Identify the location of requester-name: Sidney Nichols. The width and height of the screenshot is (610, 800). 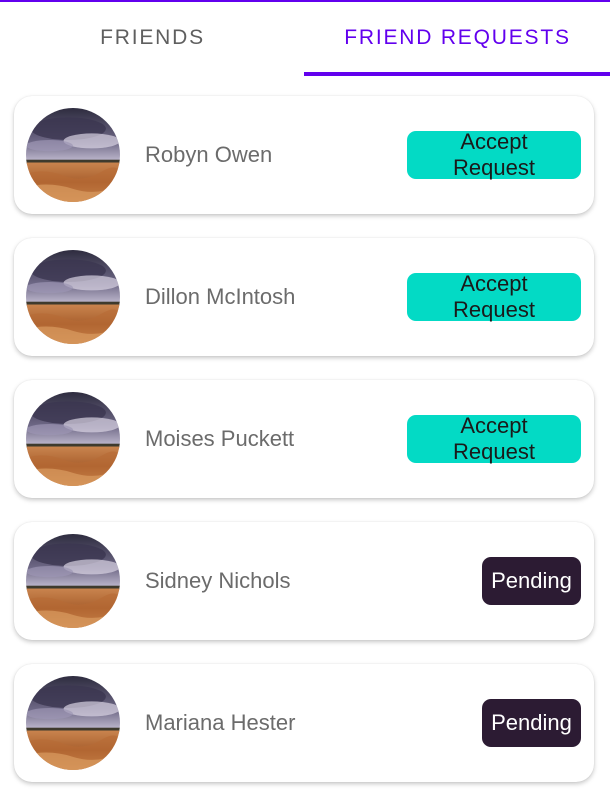
(218, 580).